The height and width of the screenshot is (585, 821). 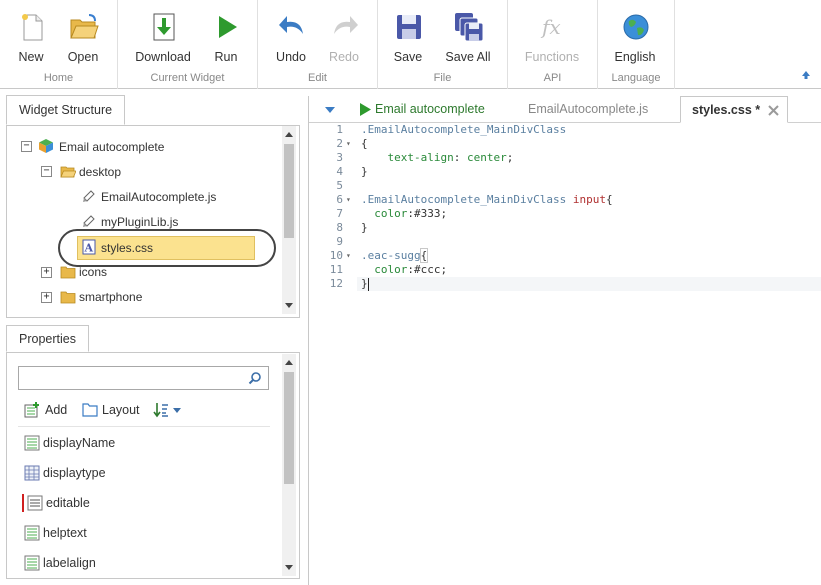 I want to click on download-icon, so click(x=164, y=27).